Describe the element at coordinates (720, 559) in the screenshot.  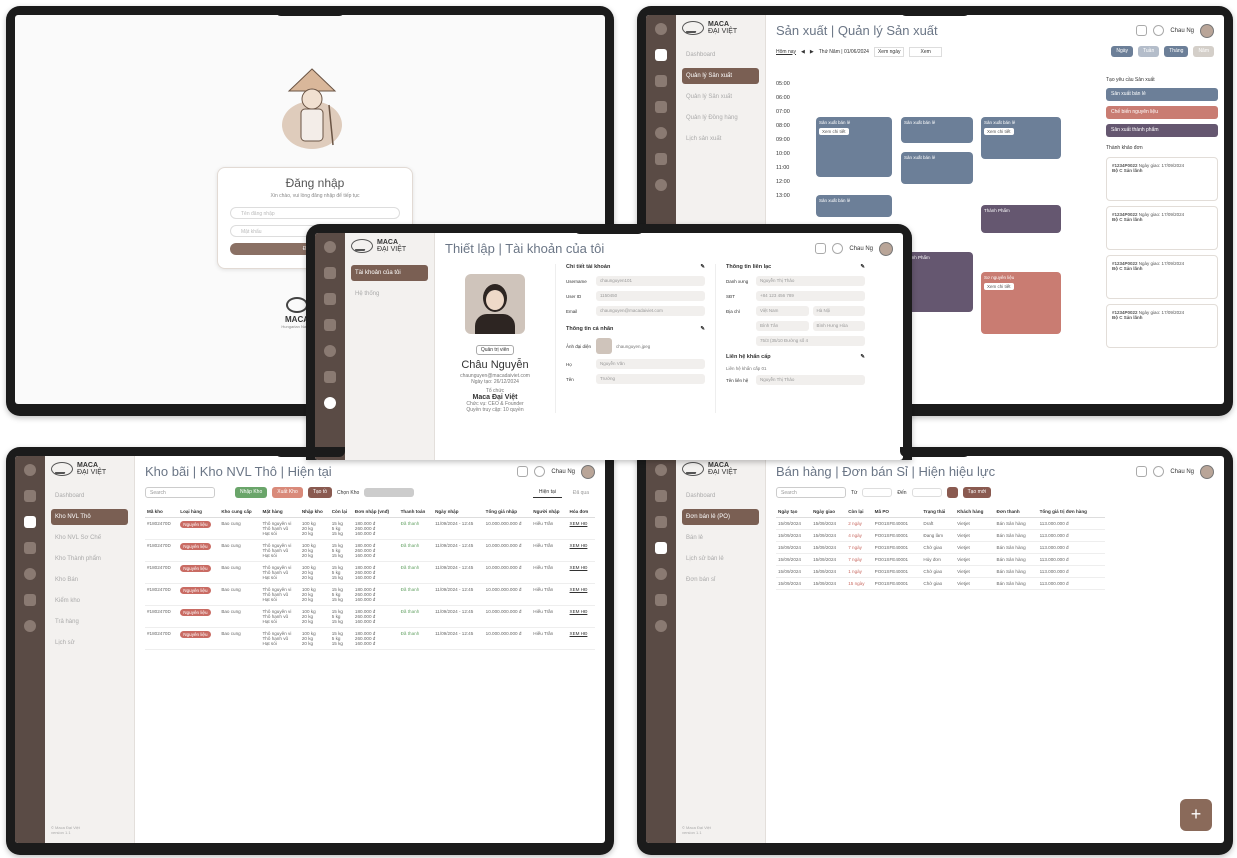
I see `nav-retail-history: Lịch sử bán lẻ` at that location.